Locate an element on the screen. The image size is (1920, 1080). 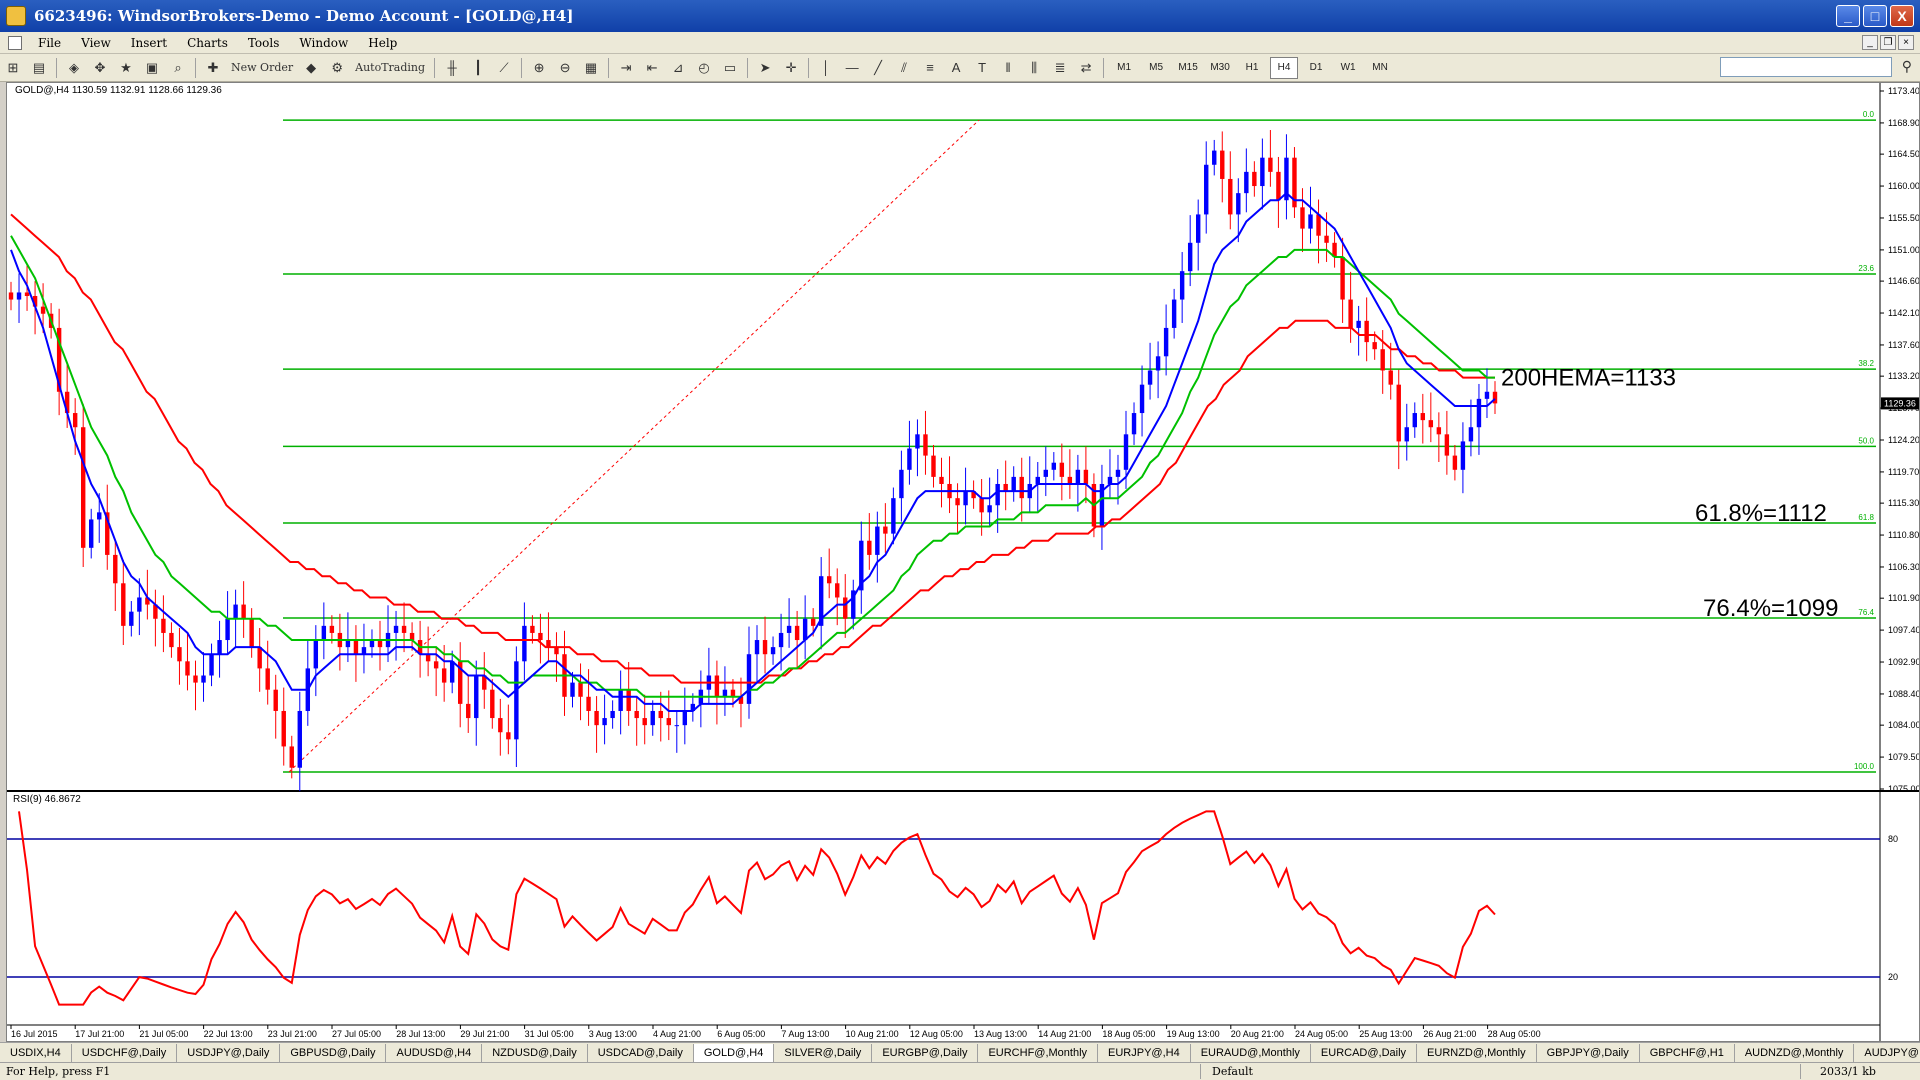
candlestick-icon: ┃ is located at coordinates (478, 68).